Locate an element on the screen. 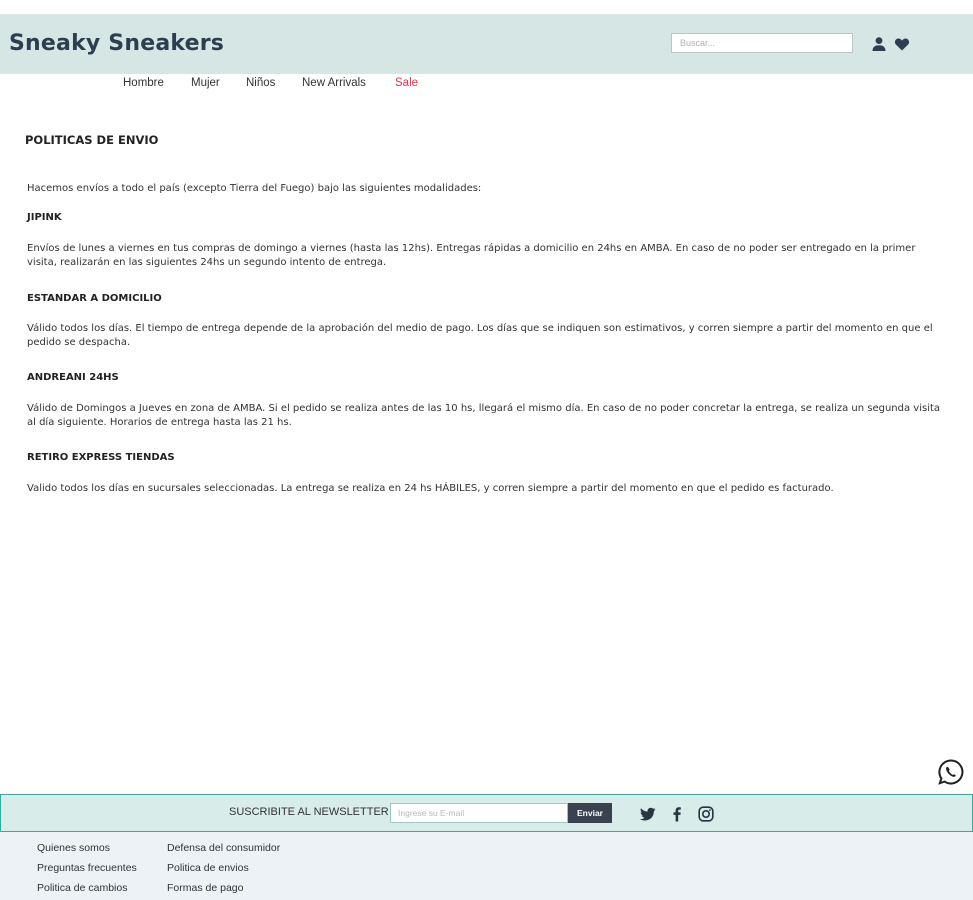 The width and height of the screenshot is (973, 900). section-heading-jipink: JIPINK is located at coordinates (44, 217).